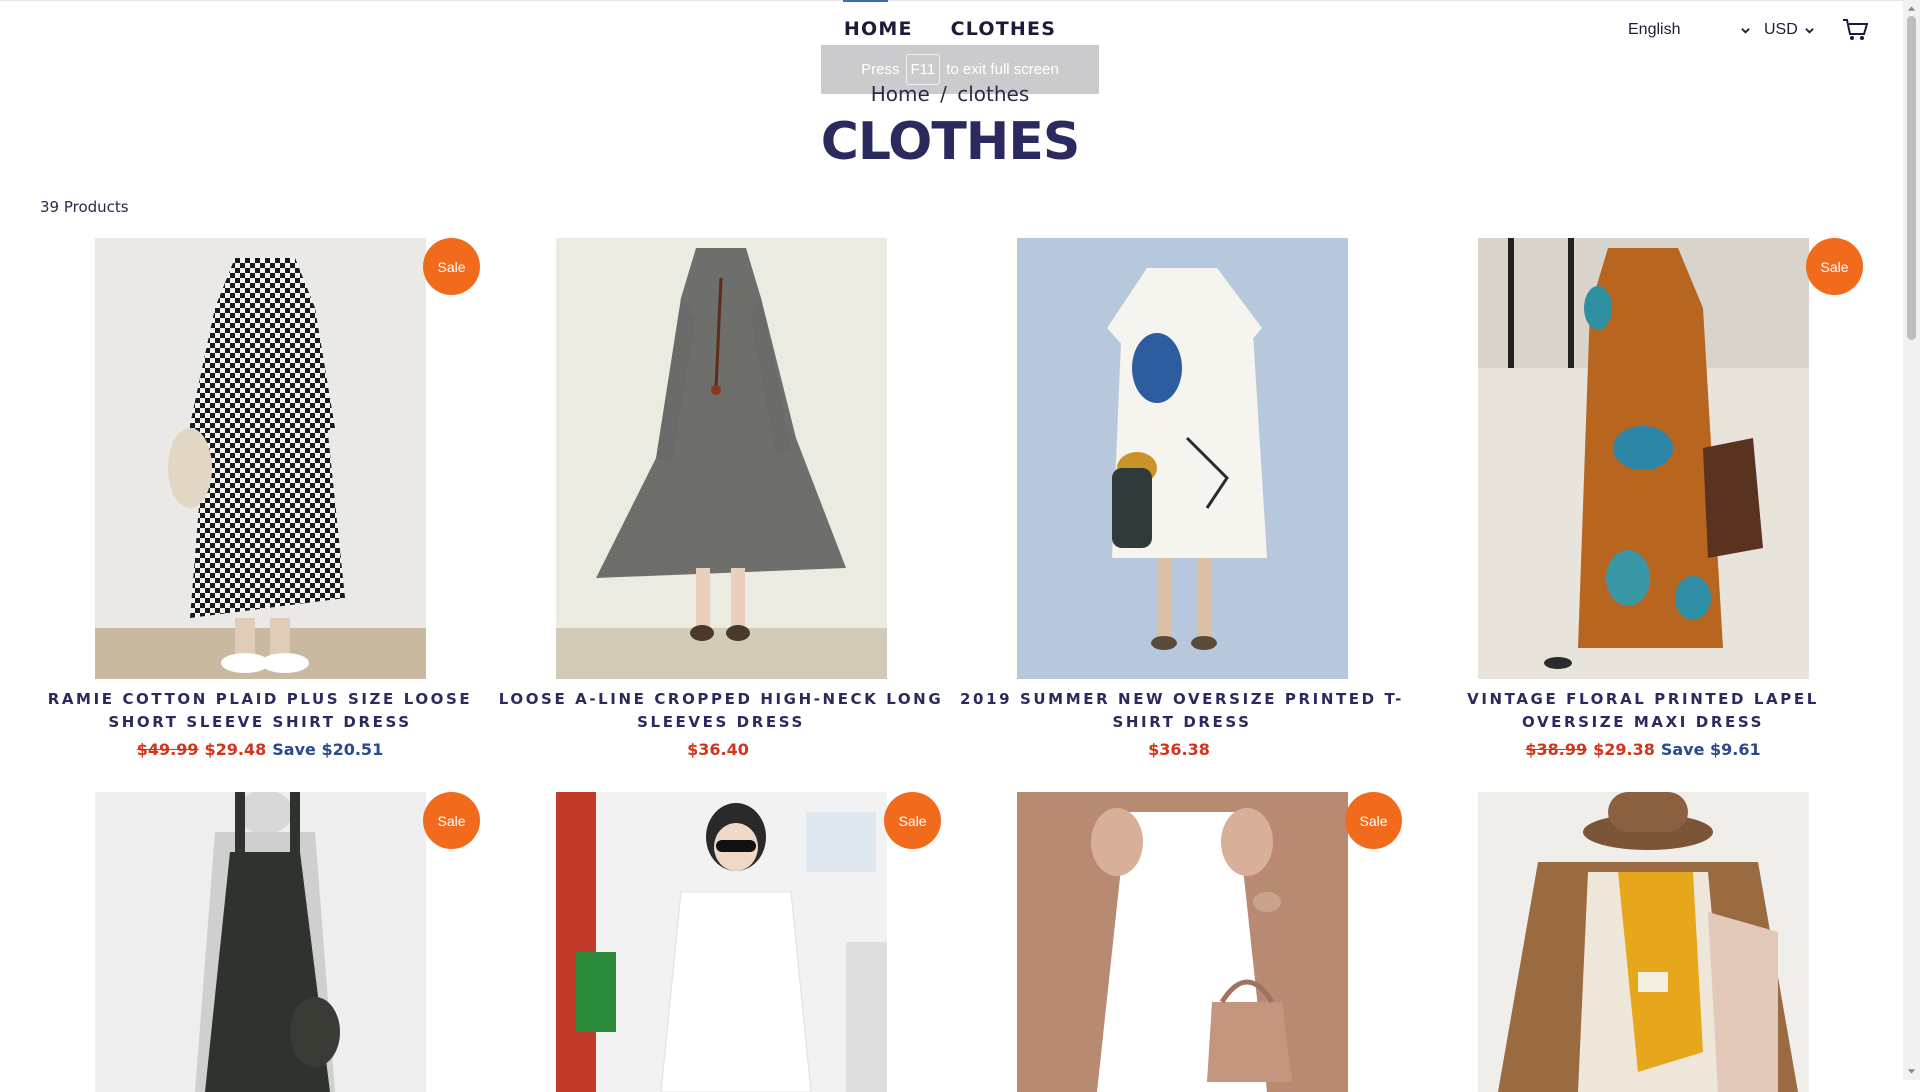 Image resolution: width=1920 pixels, height=1092 pixels. I want to click on product-image-white-printed-dress, so click(1182, 458).